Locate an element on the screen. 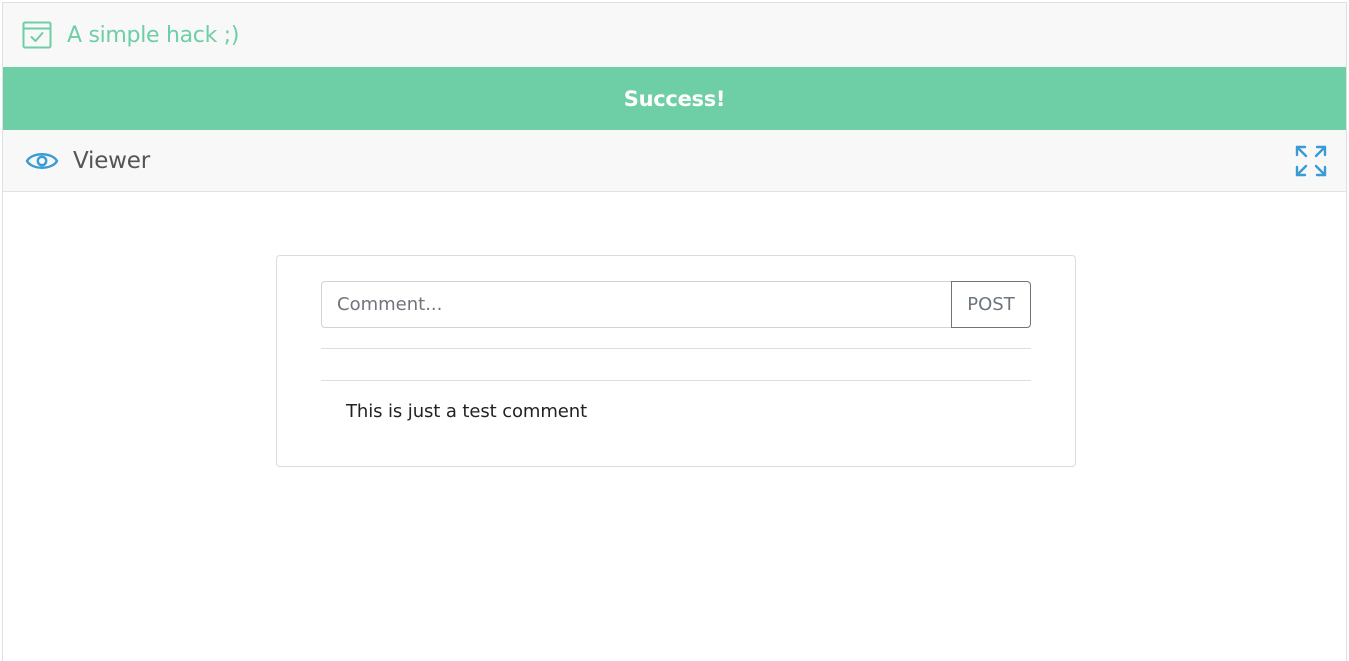  calendar-check-icon is located at coordinates (37, 35).